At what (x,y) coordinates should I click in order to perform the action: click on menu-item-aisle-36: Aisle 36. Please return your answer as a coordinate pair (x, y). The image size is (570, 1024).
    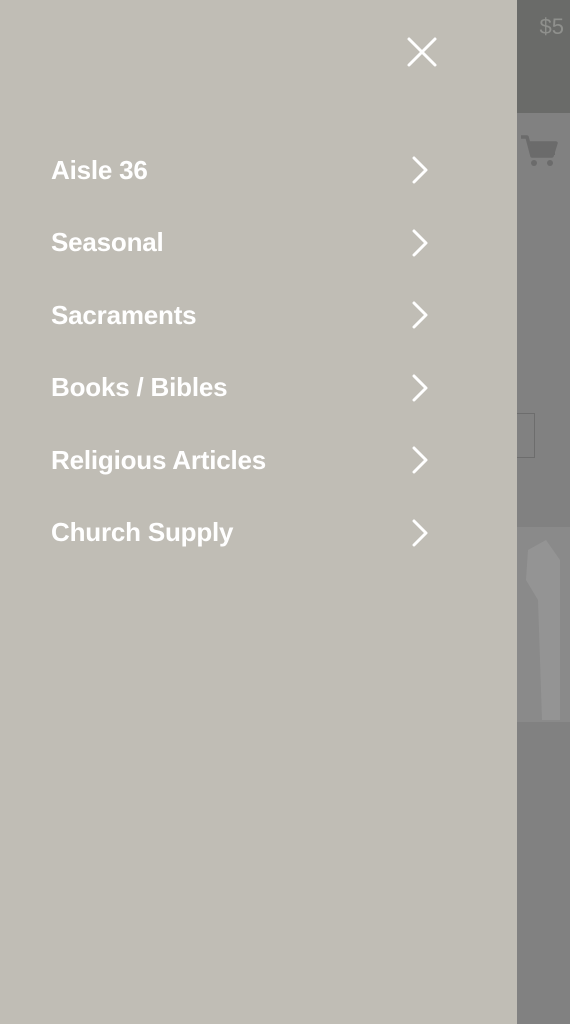
    Looking at the image, I should click on (258, 170).